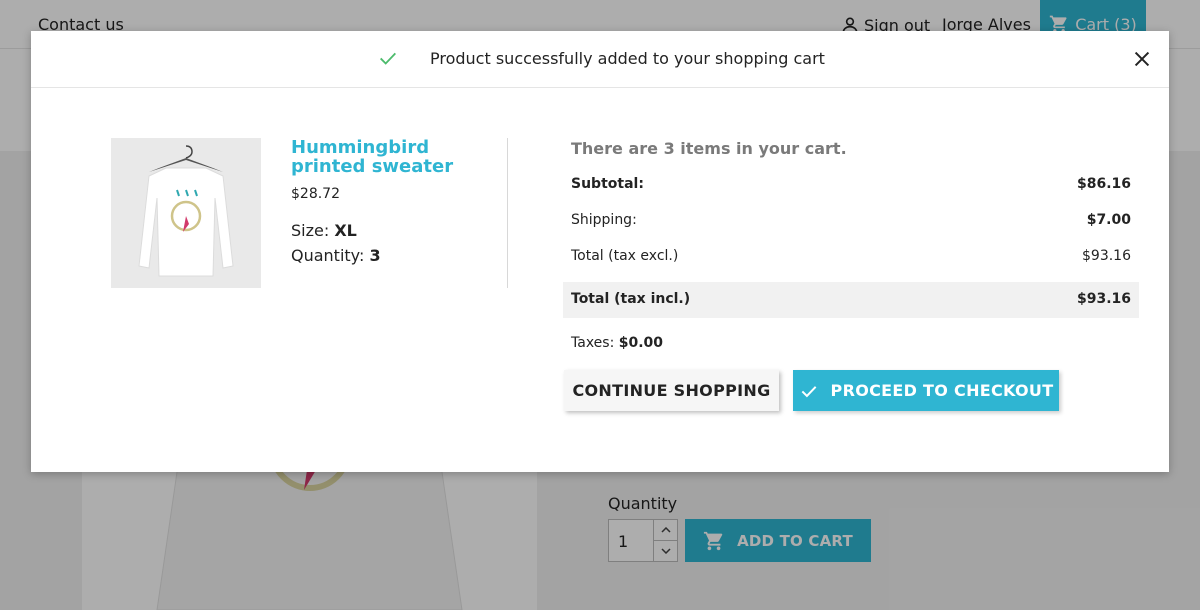  What do you see at coordinates (625, 256) in the screenshot?
I see `total-excl-label: Total (tax excl.)` at bounding box center [625, 256].